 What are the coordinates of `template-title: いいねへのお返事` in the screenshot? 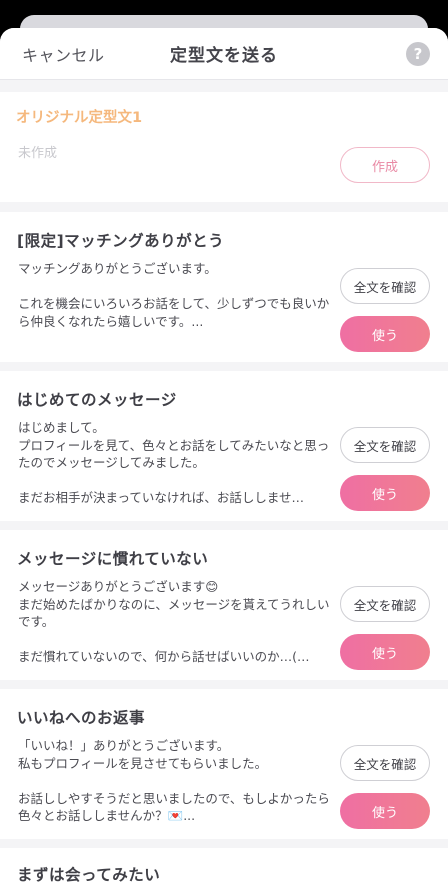 It's located at (81, 718).